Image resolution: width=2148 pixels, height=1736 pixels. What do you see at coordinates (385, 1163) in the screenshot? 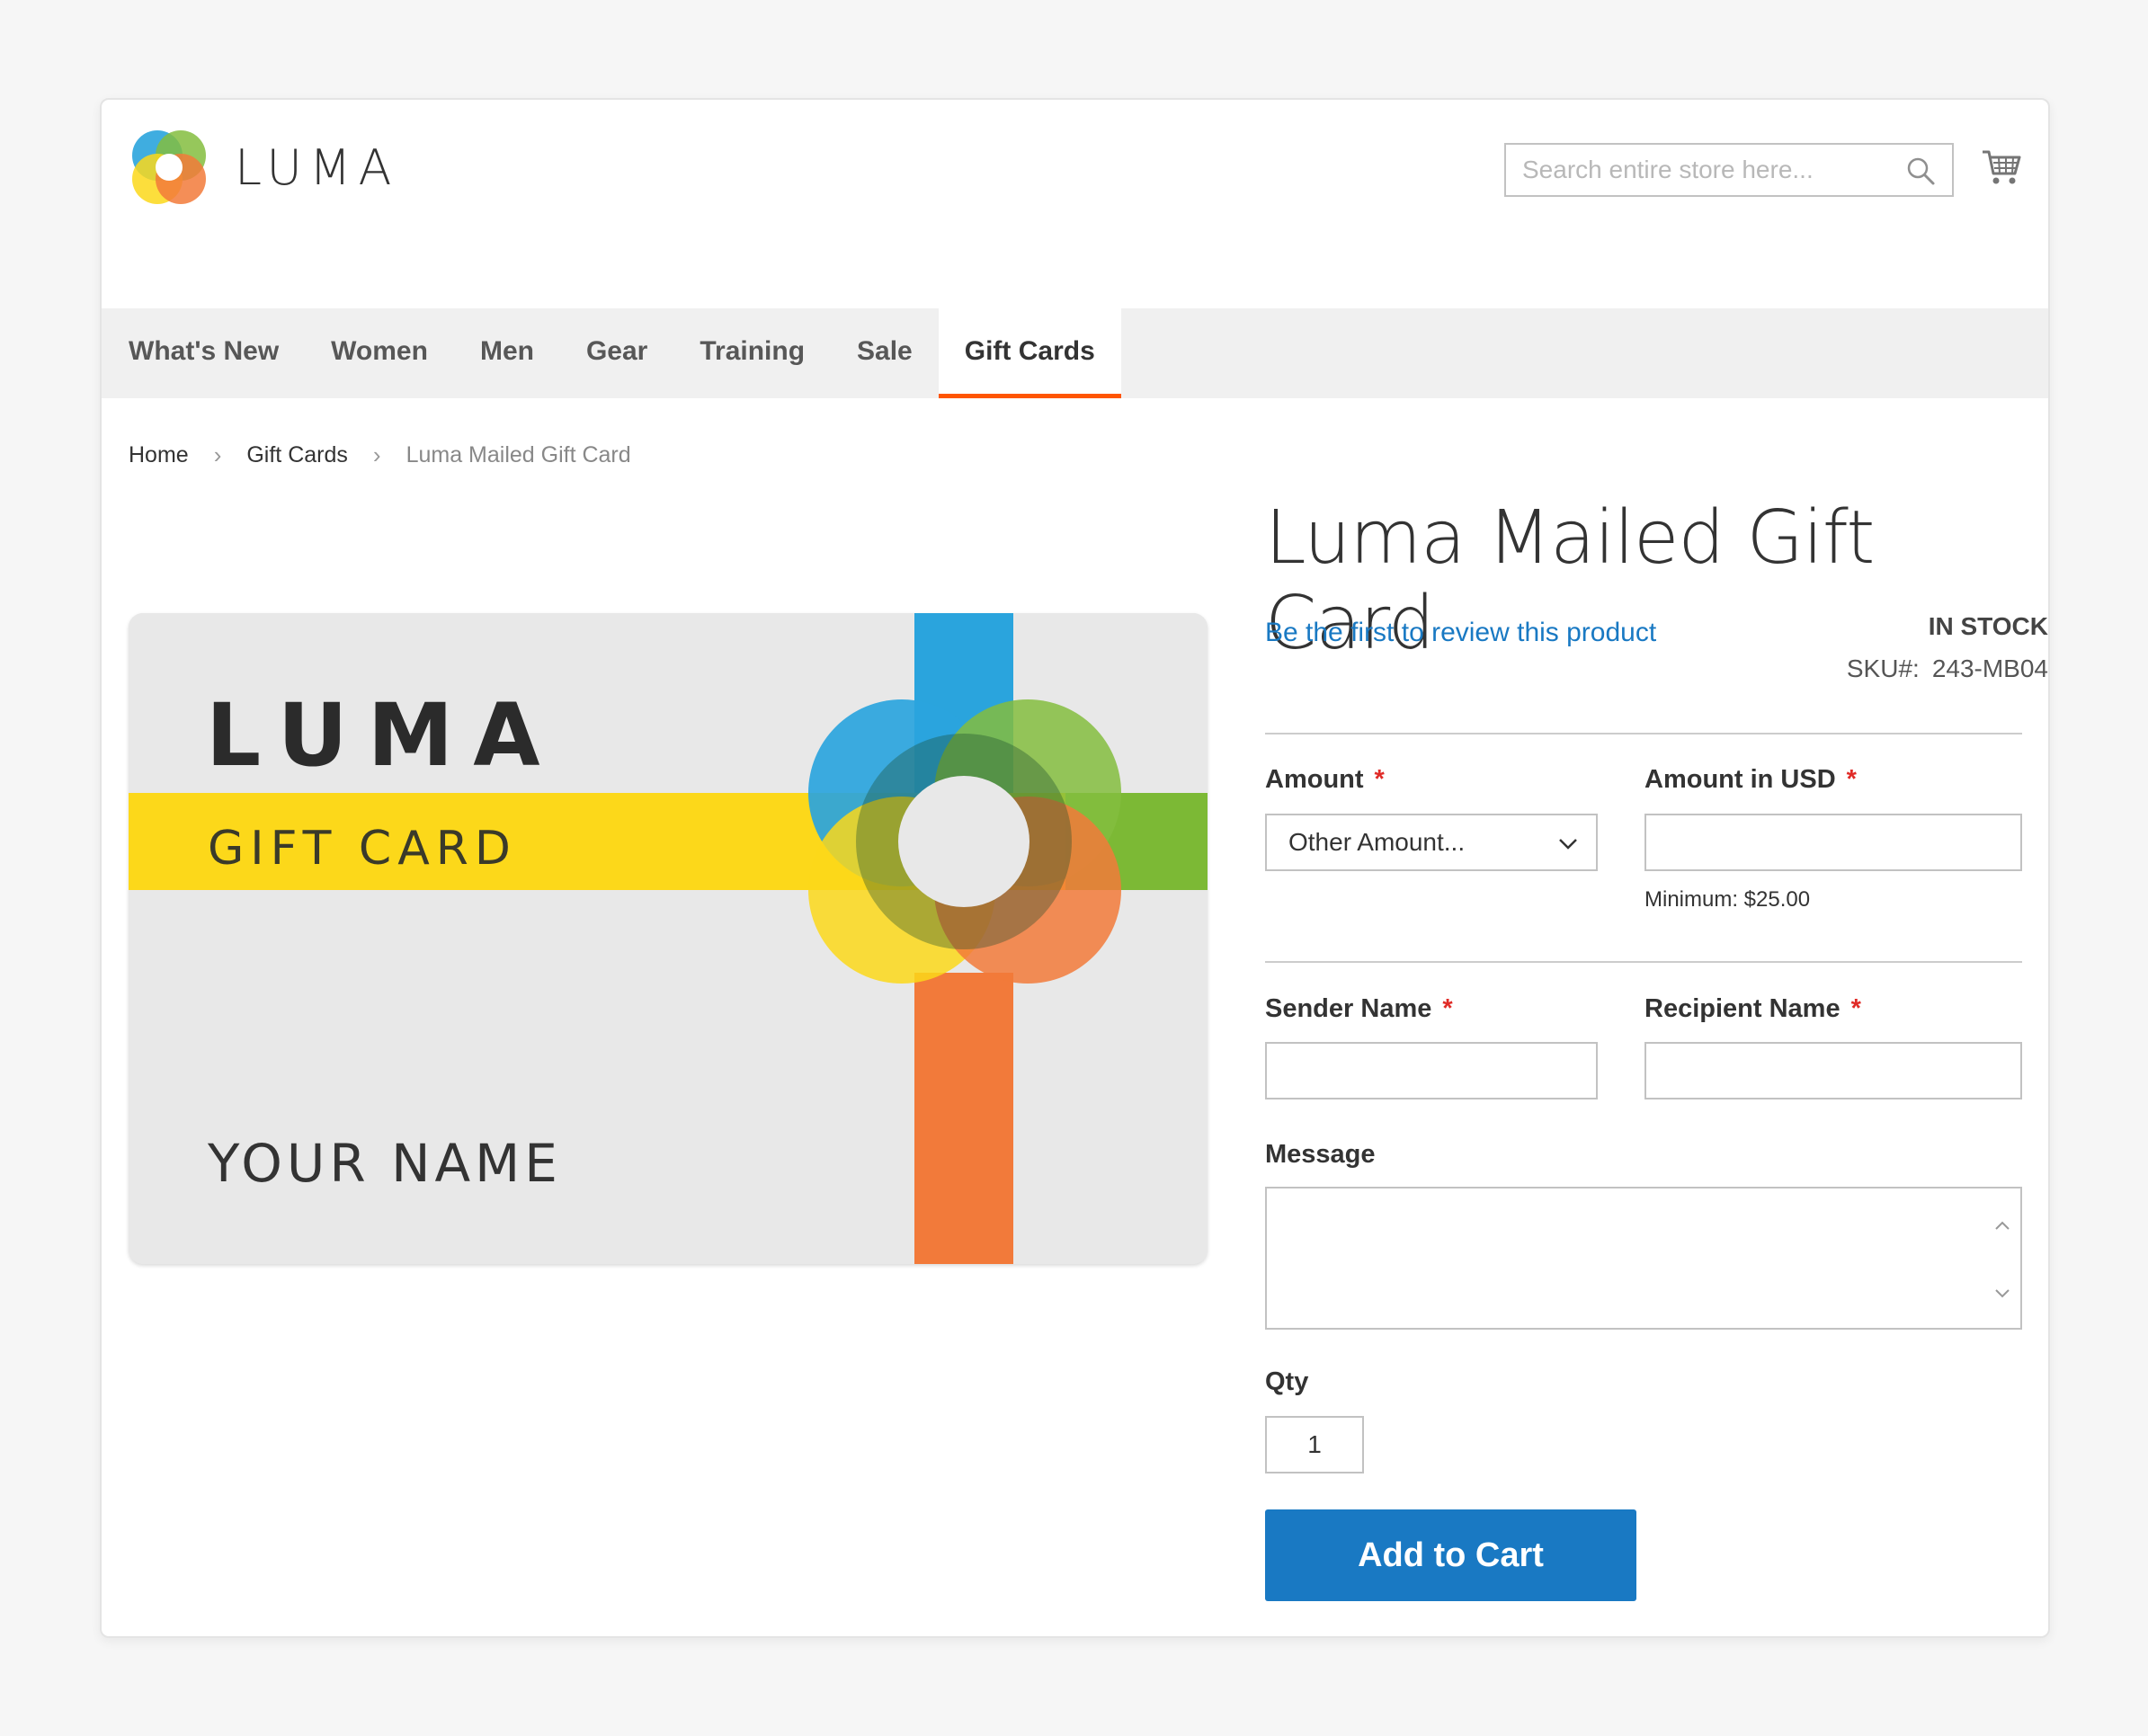
I see `gift-card-name: YOUR NAME` at bounding box center [385, 1163].